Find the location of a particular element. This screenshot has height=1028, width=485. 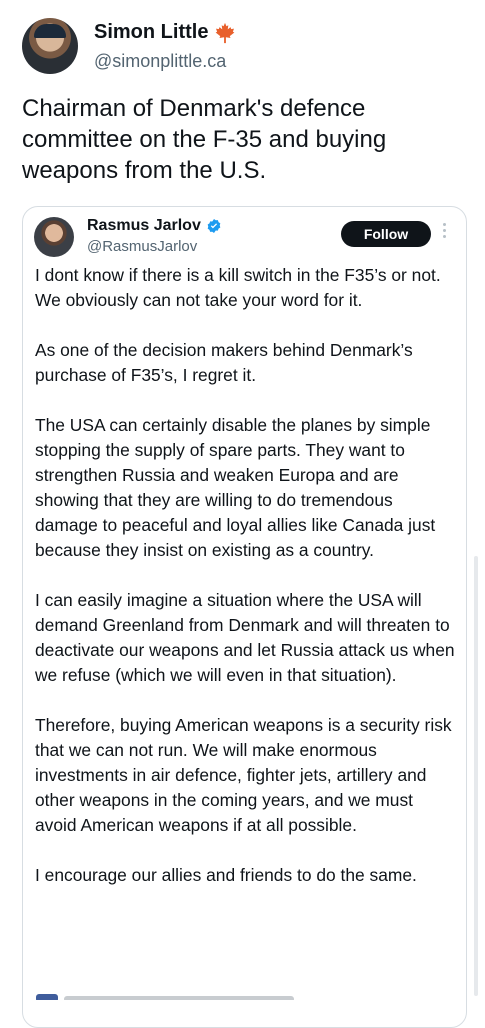

quoted-author-row: Rasmus Jarlov is located at coordinates (154, 226).